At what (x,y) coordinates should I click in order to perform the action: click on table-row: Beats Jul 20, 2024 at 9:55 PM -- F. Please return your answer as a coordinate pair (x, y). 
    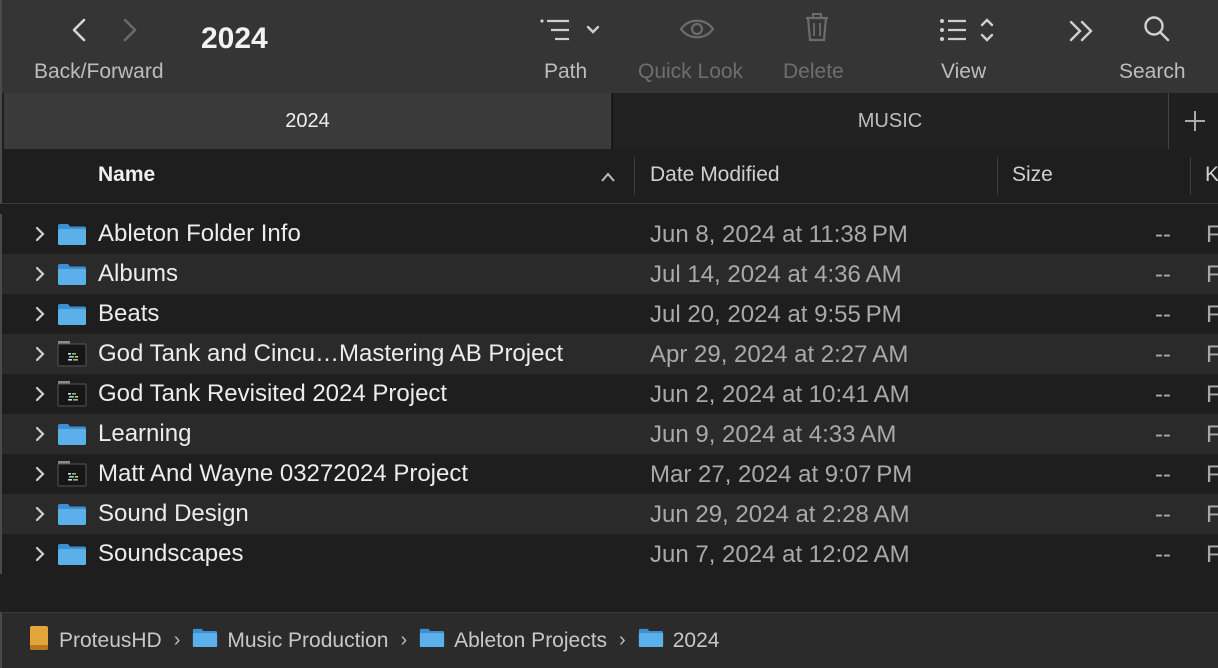
    Looking at the image, I should click on (610, 314).